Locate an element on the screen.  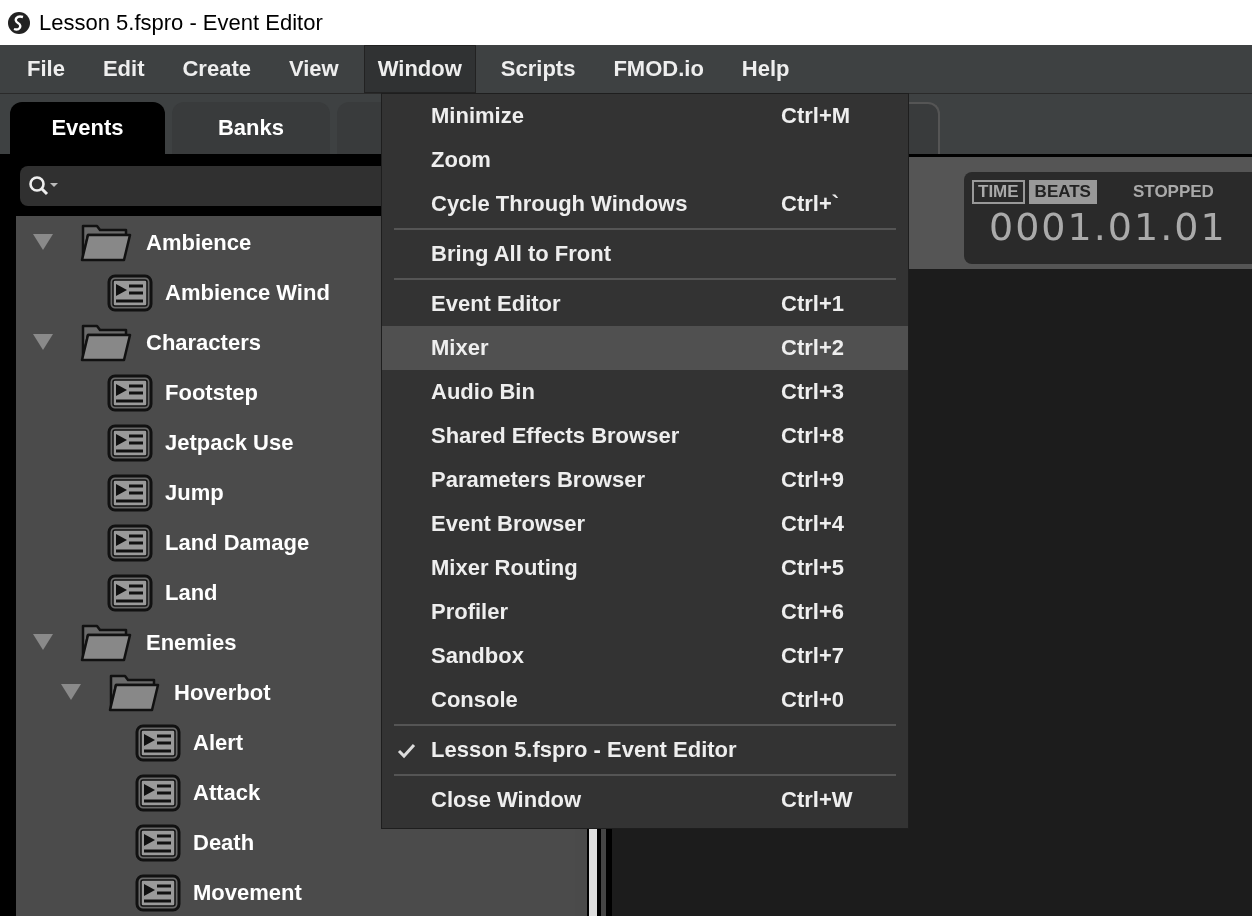
event-label: Movement is located at coordinates (247, 893).